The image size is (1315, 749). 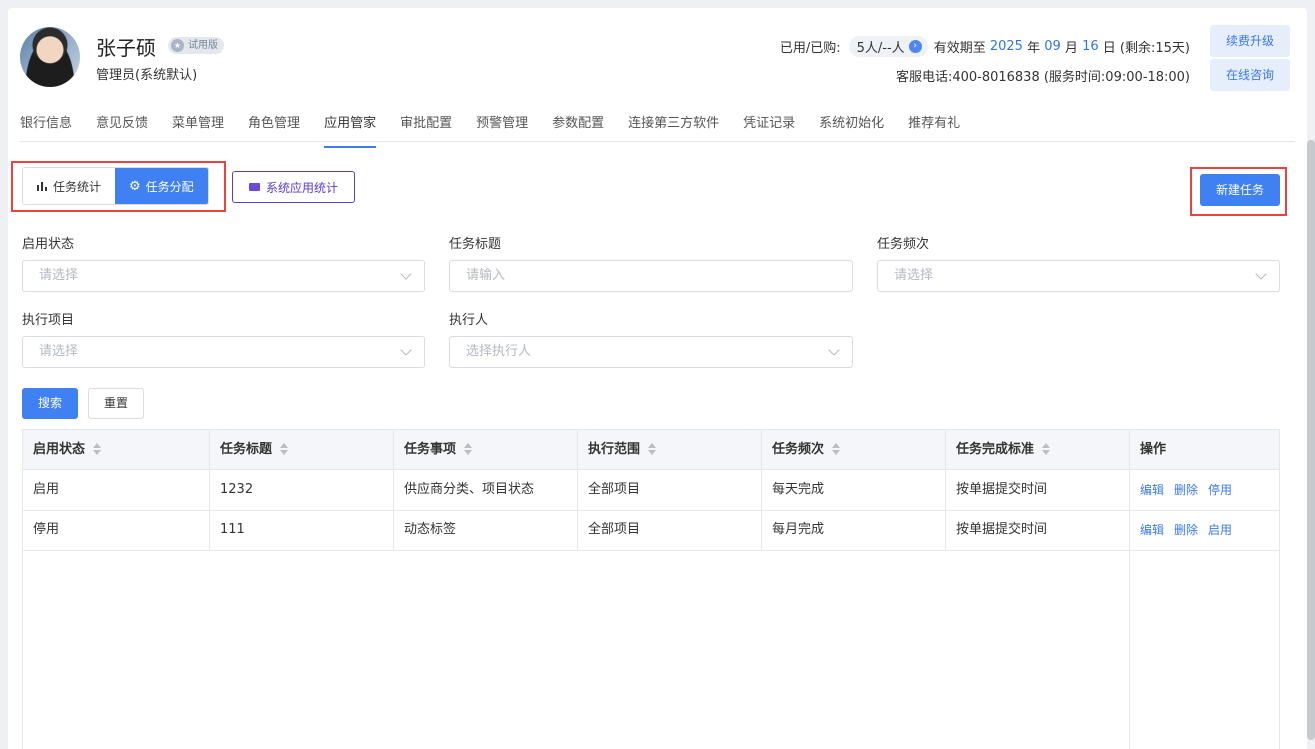 What do you see at coordinates (223, 276) in the screenshot?
I see `status-select: 请选择` at bounding box center [223, 276].